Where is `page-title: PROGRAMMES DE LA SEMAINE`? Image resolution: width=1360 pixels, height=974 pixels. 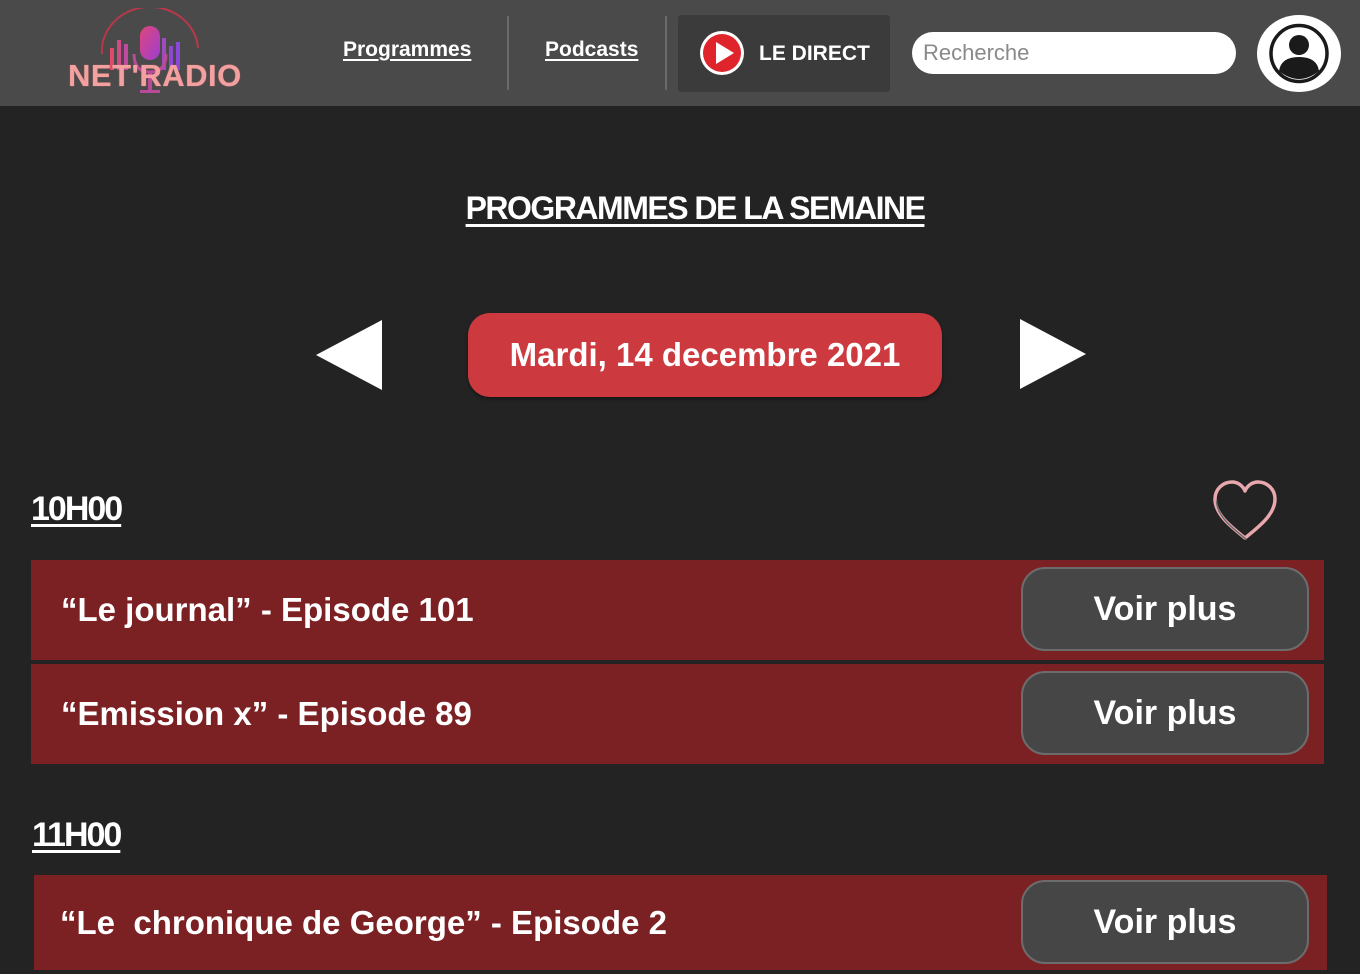
page-title: PROGRAMMES DE LA SEMAINE is located at coordinates (695, 208).